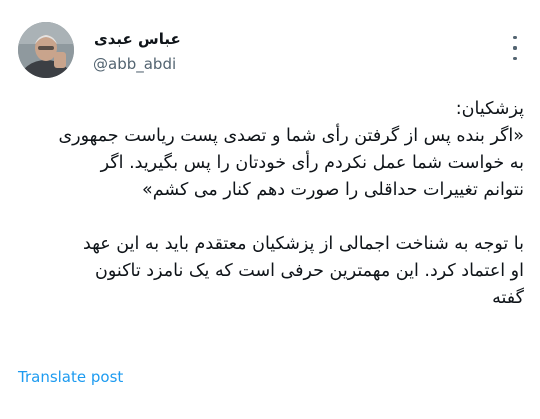 Image resolution: width=540 pixels, height=419 pixels. Describe the element at coordinates (508, 298) in the screenshot. I see `post-line: گفته` at that location.